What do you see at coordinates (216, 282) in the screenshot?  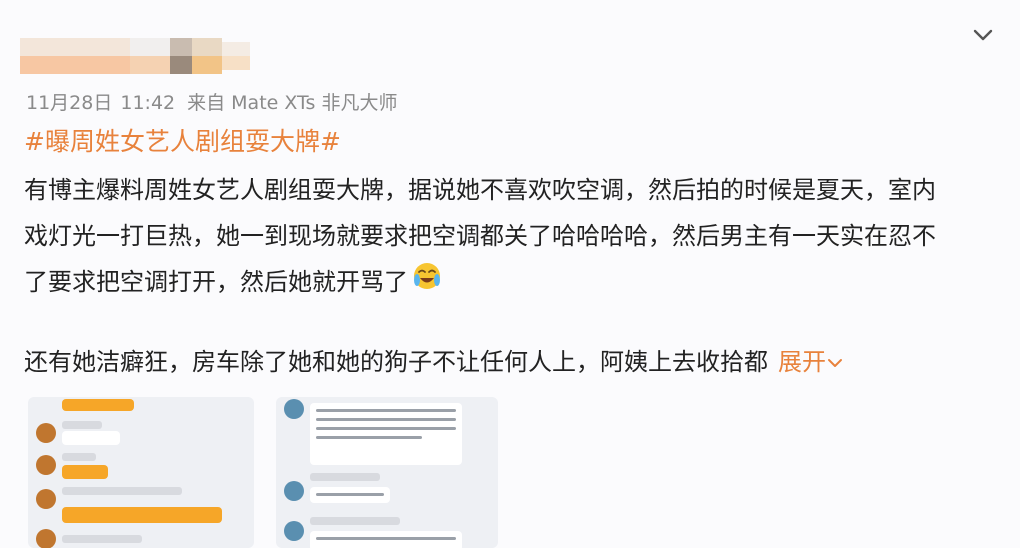 I see `post-body-line-text: 了要求把空调打开，然后她就开骂了` at bounding box center [216, 282].